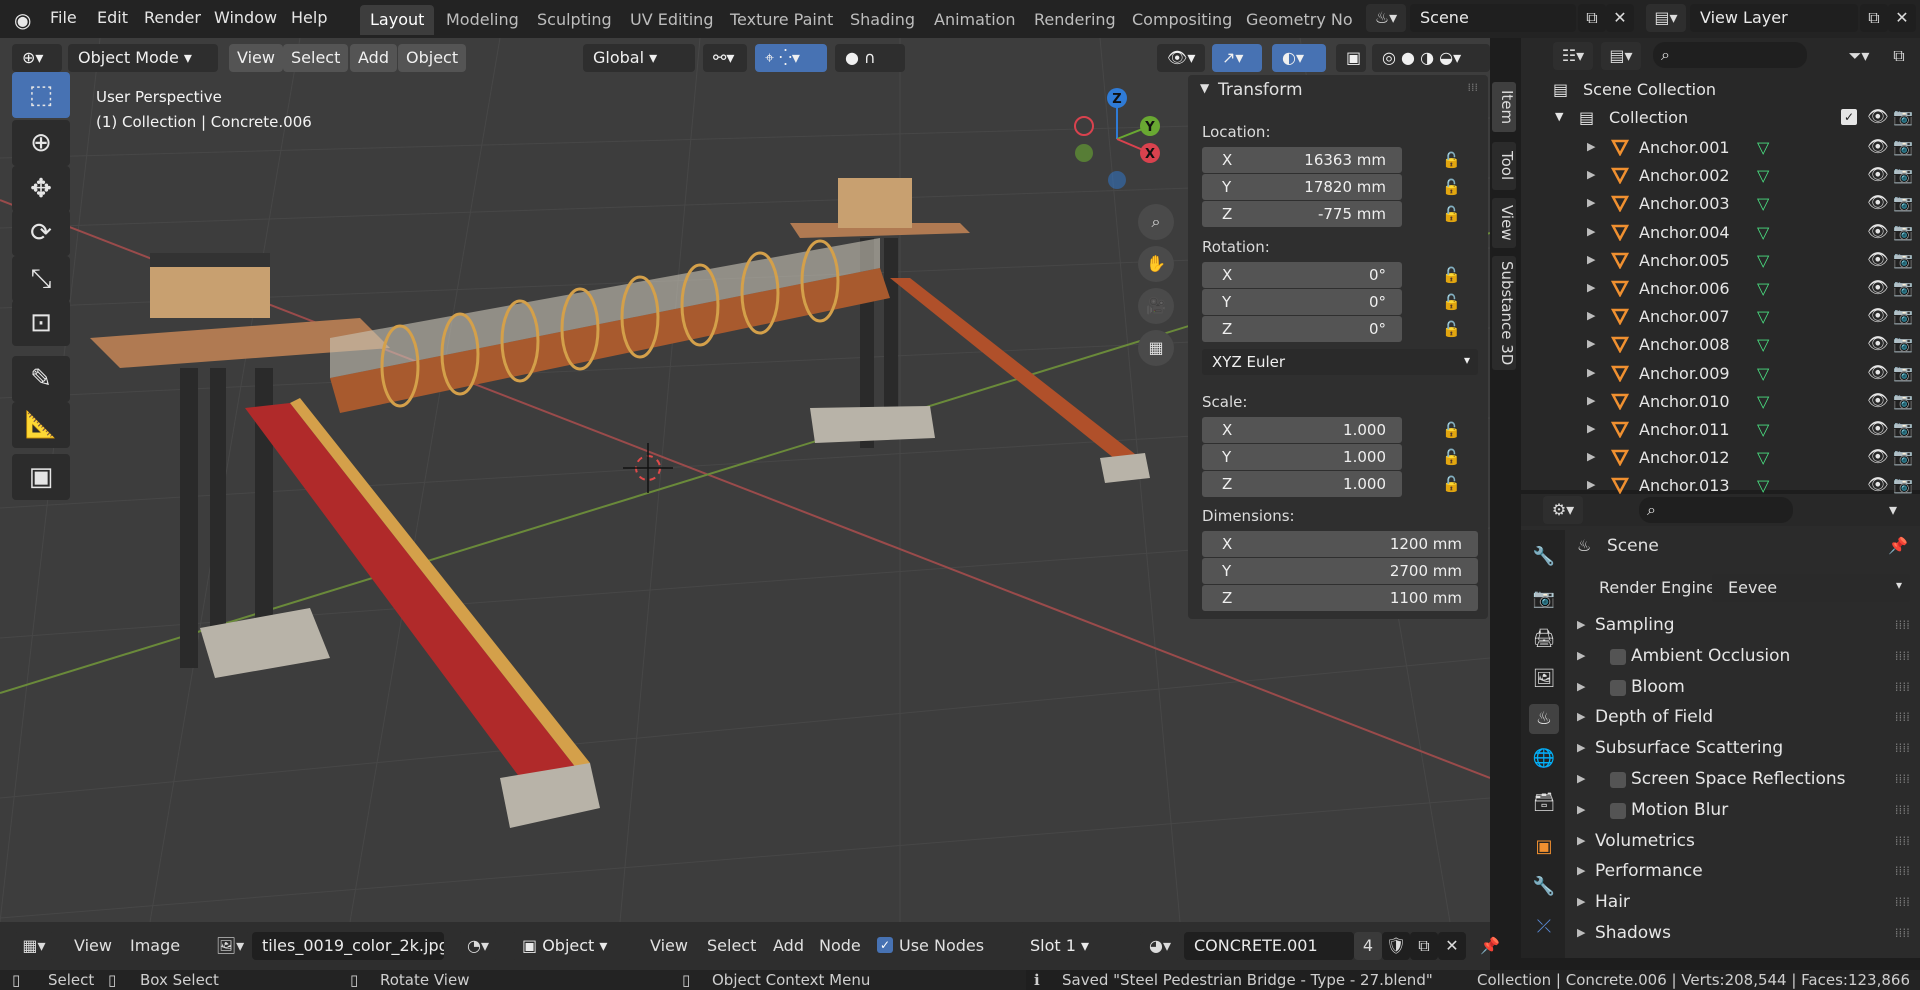  What do you see at coordinates (1741, 842) in the screenshot?
I see `panel-section: ▶ Volumetrics ⁞⁞⁞⁞` at bounding box center [1741, 842].